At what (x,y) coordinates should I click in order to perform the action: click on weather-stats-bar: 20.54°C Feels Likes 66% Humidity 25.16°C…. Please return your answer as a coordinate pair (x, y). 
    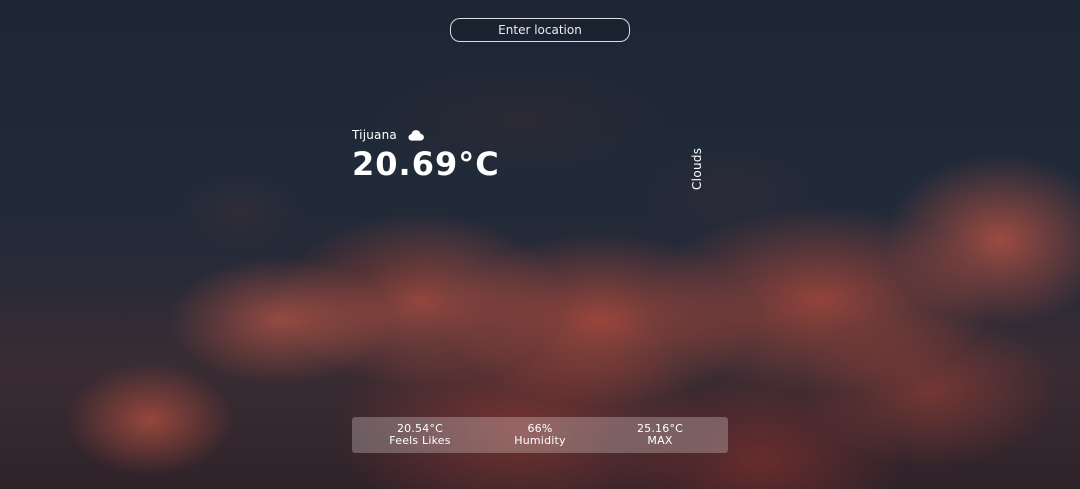
    Looking at the image, I should click on (540, 435).